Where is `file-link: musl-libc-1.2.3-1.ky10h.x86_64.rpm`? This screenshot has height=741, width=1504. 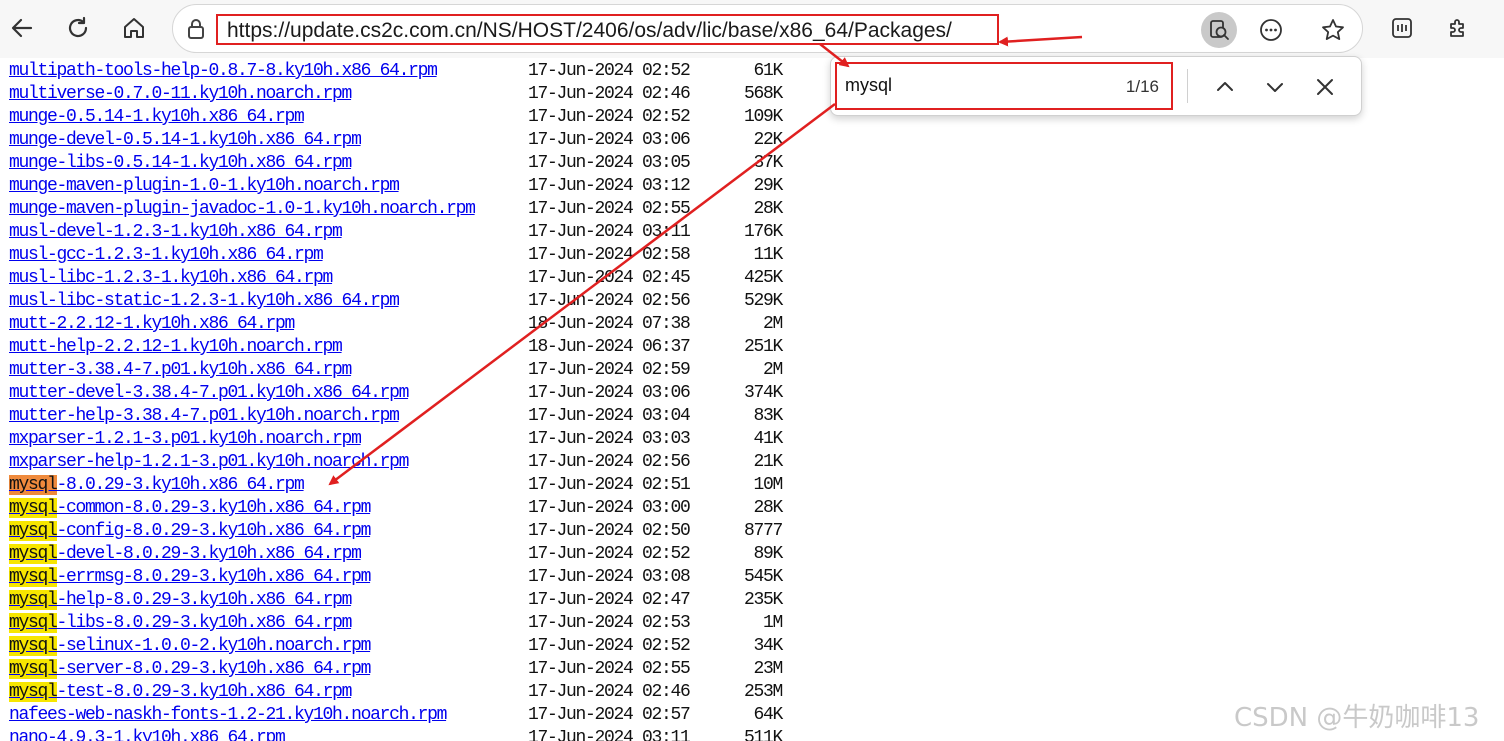 file-link: musl-libc-1.2.3-1.ky10h.x86_64.rpm is located at coordinates (171, 278).